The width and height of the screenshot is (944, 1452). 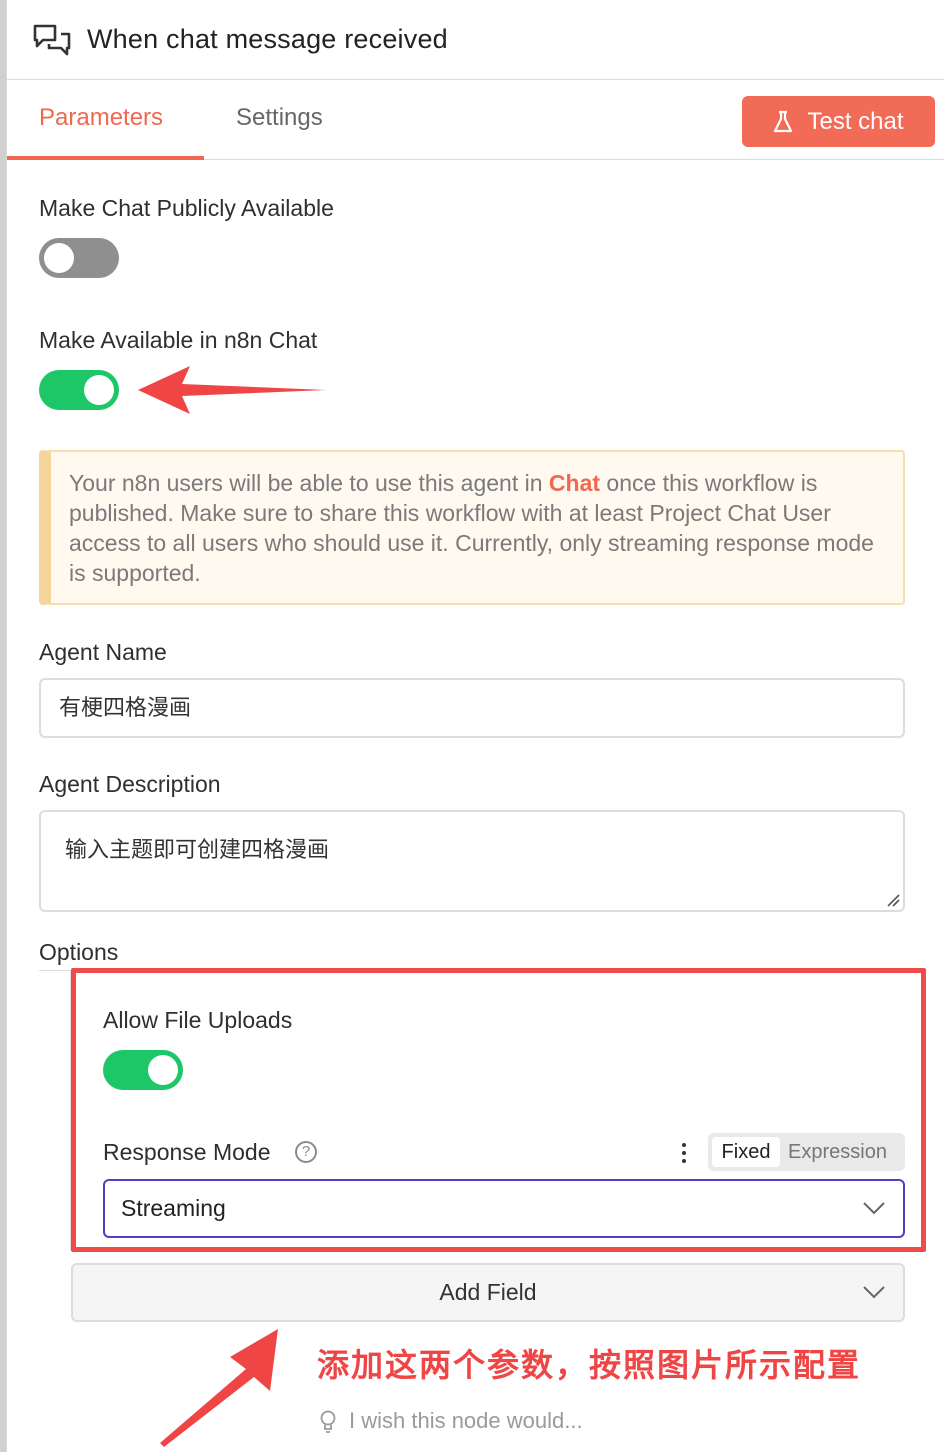 What do you see at coordinates (783, 121) in the screenshot?
I see `flask-icon` at bounding box center [783, 121].